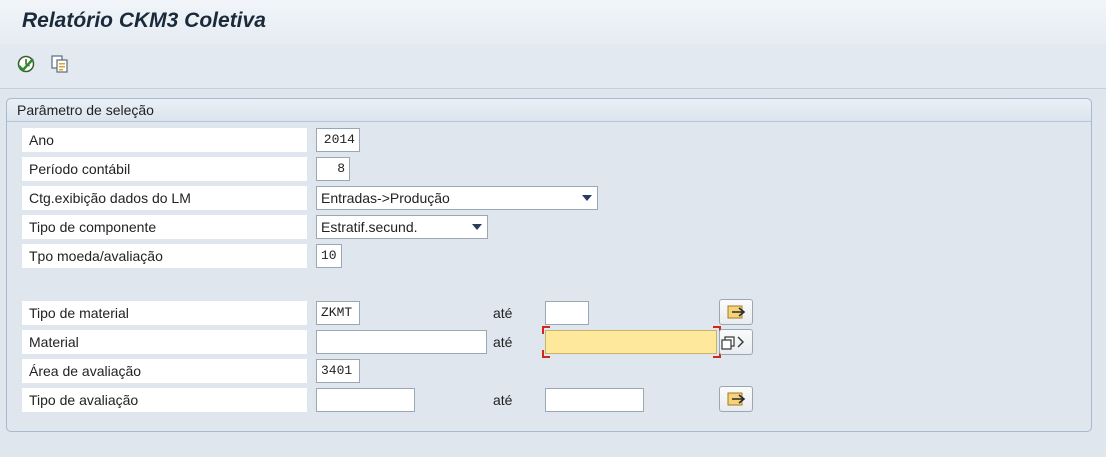 The height and width of the screenshot is (457, 1106). I want to click on title-bar: Relatório CKM3 Coletiva, so click(553, 22).